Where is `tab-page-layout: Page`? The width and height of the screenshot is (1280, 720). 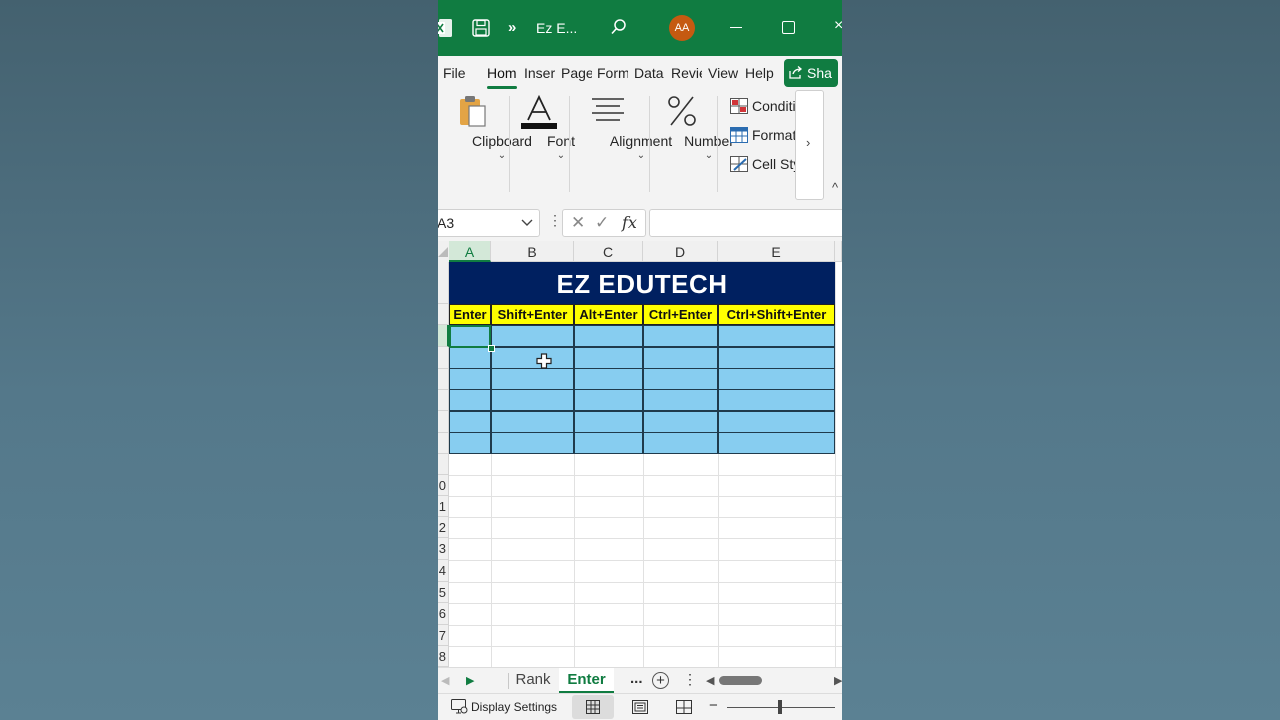
tab-page-layout: Page is located at coordinates (576, 73).